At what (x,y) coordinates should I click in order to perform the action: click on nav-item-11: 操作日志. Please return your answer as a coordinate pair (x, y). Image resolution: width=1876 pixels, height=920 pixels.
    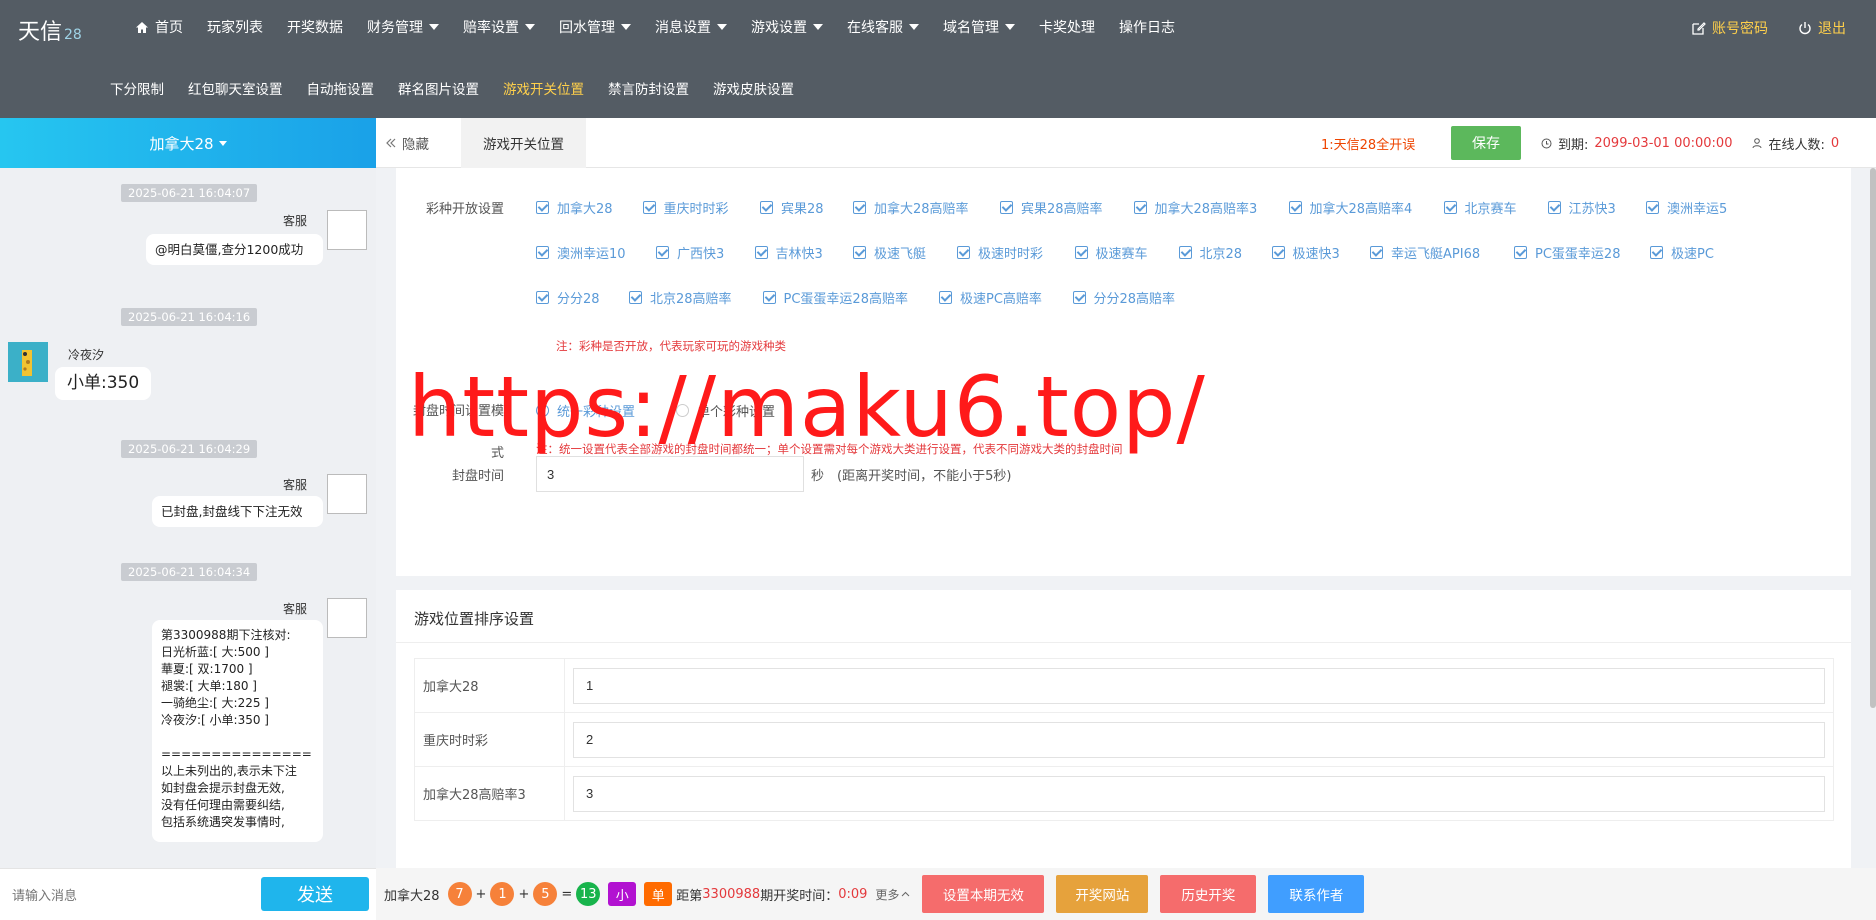
    Looking at the image, I should click on (1147, 27).